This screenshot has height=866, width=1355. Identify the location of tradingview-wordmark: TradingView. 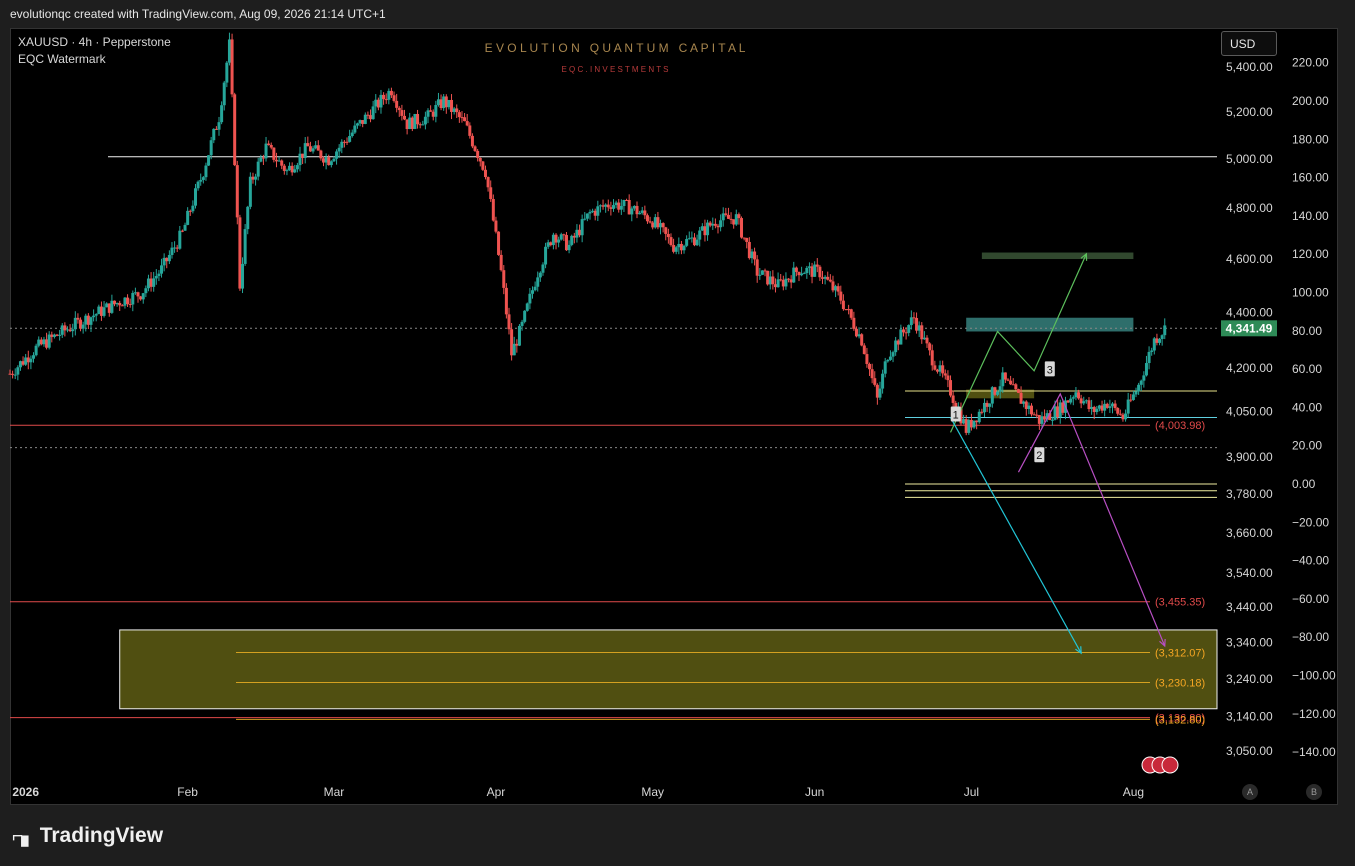
(101, 835).